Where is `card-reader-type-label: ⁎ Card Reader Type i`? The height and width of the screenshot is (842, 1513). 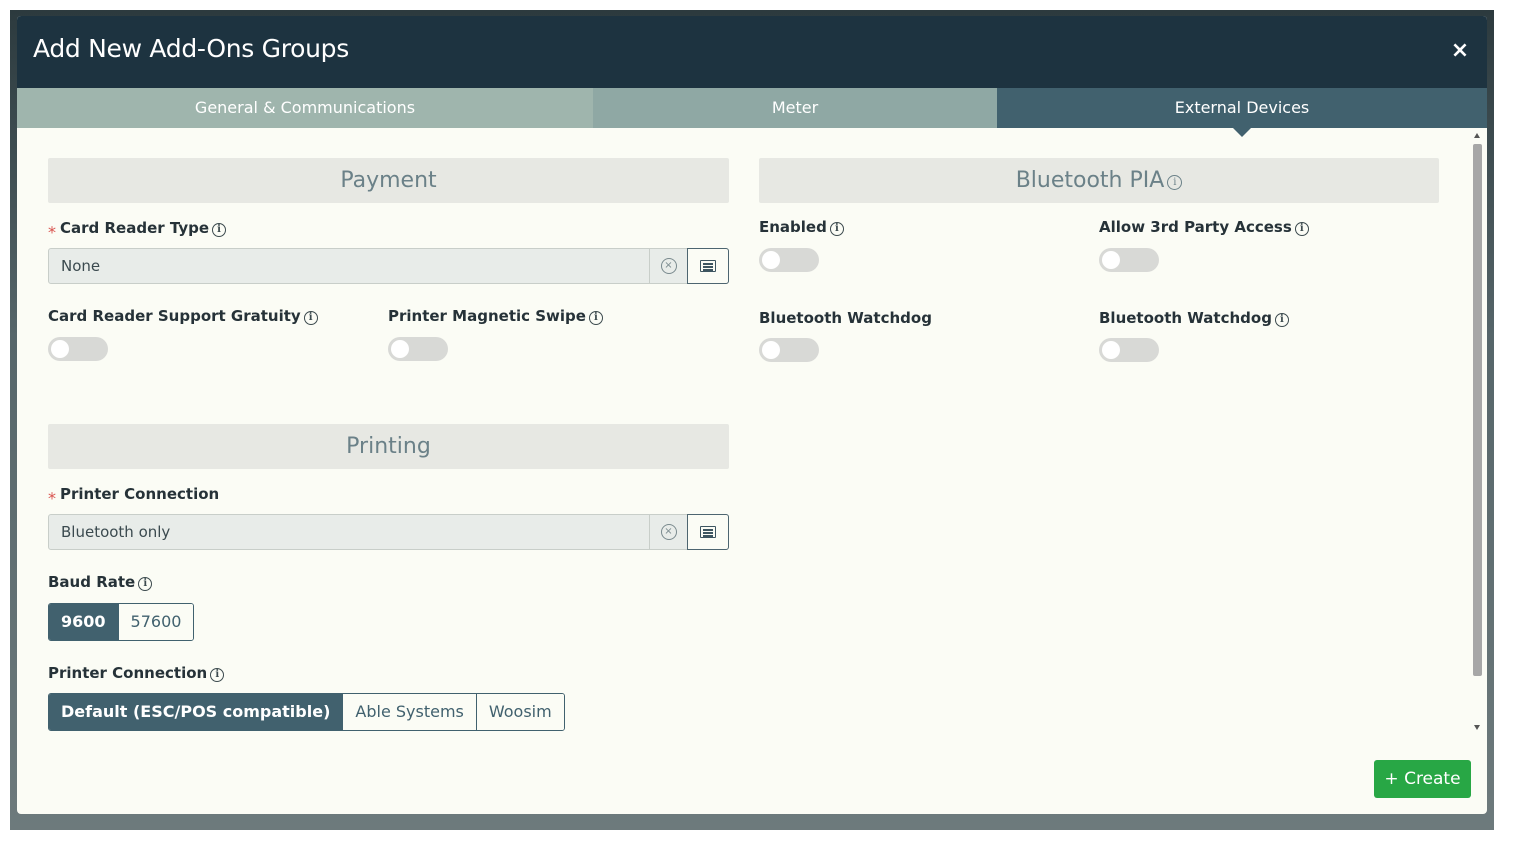 card-reader-type-label: ⁎ Card Reader Type i is located at coordinates (137, 227).